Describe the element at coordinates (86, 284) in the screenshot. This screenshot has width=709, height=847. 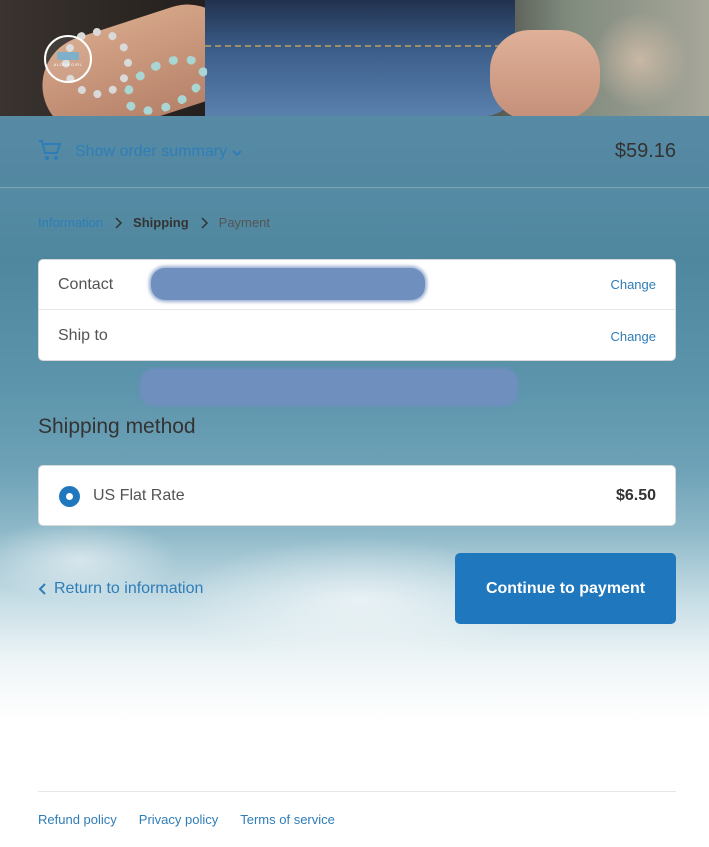
I see `contact-label: Contact` at that location.